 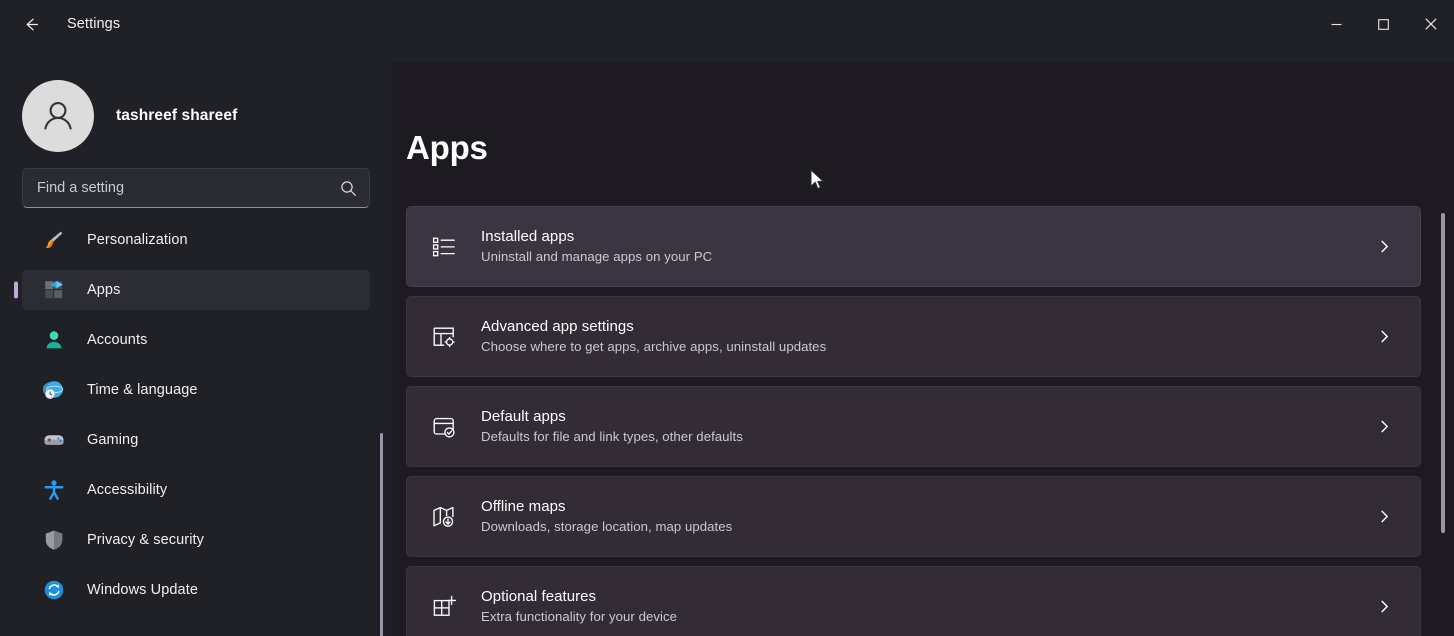 I want to click on card-subtitle: Uninstall and manage apps on your PC, so click(x=597, y=256).